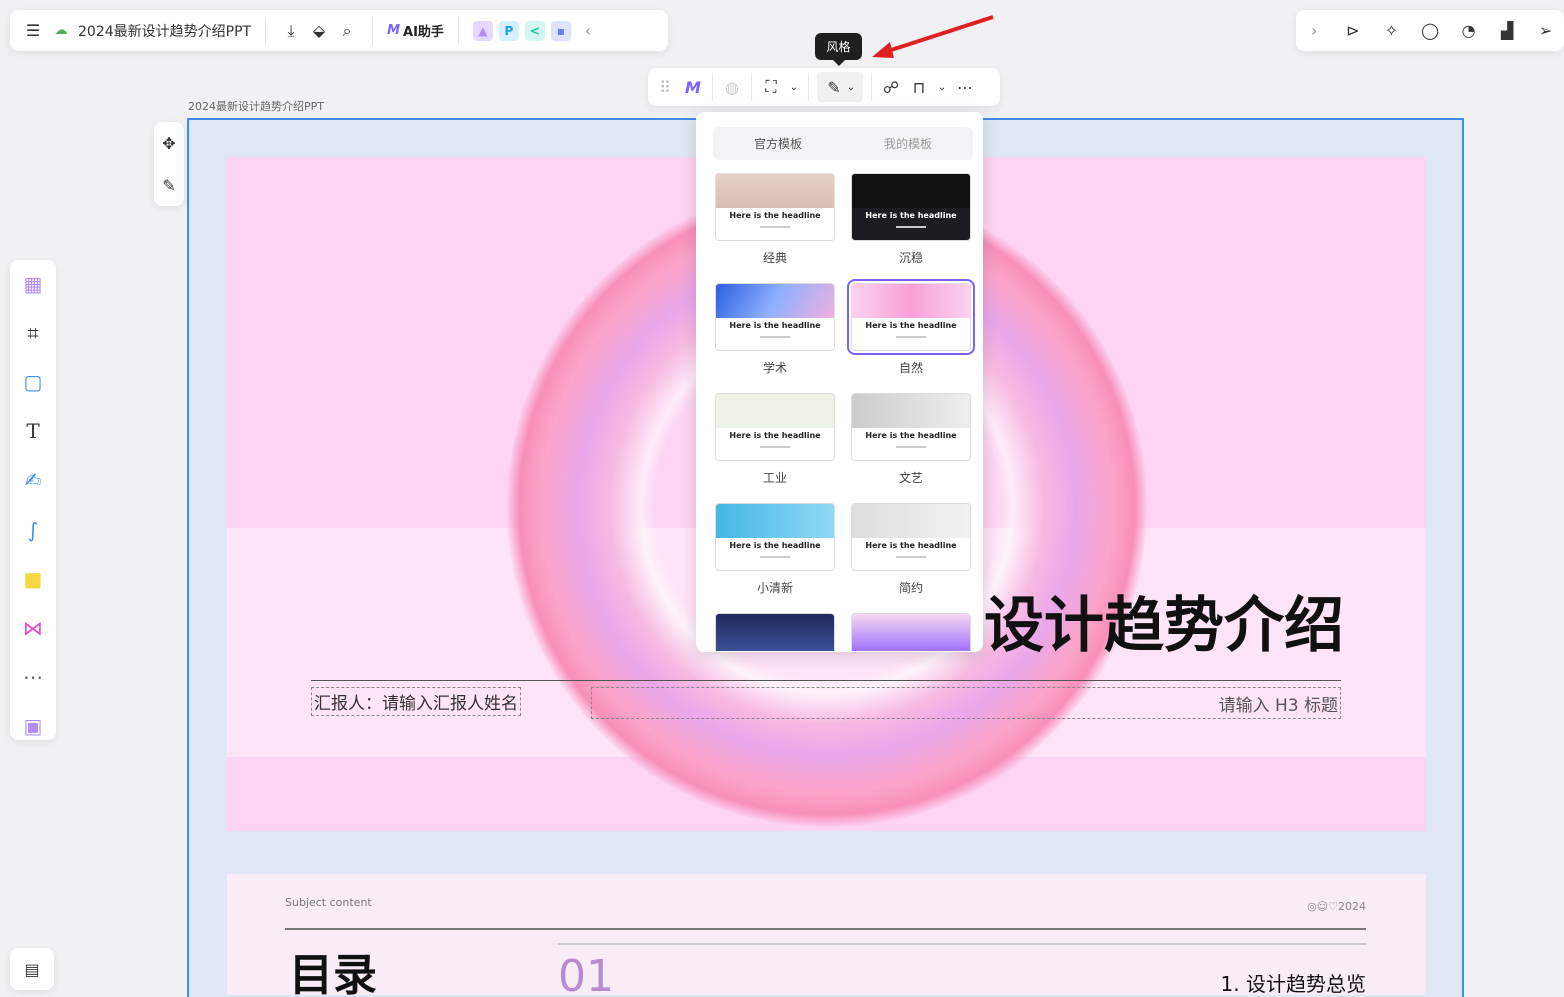 The image size is (1564, 997). I want to click on menu-icon: ☰, so click(33, 31).